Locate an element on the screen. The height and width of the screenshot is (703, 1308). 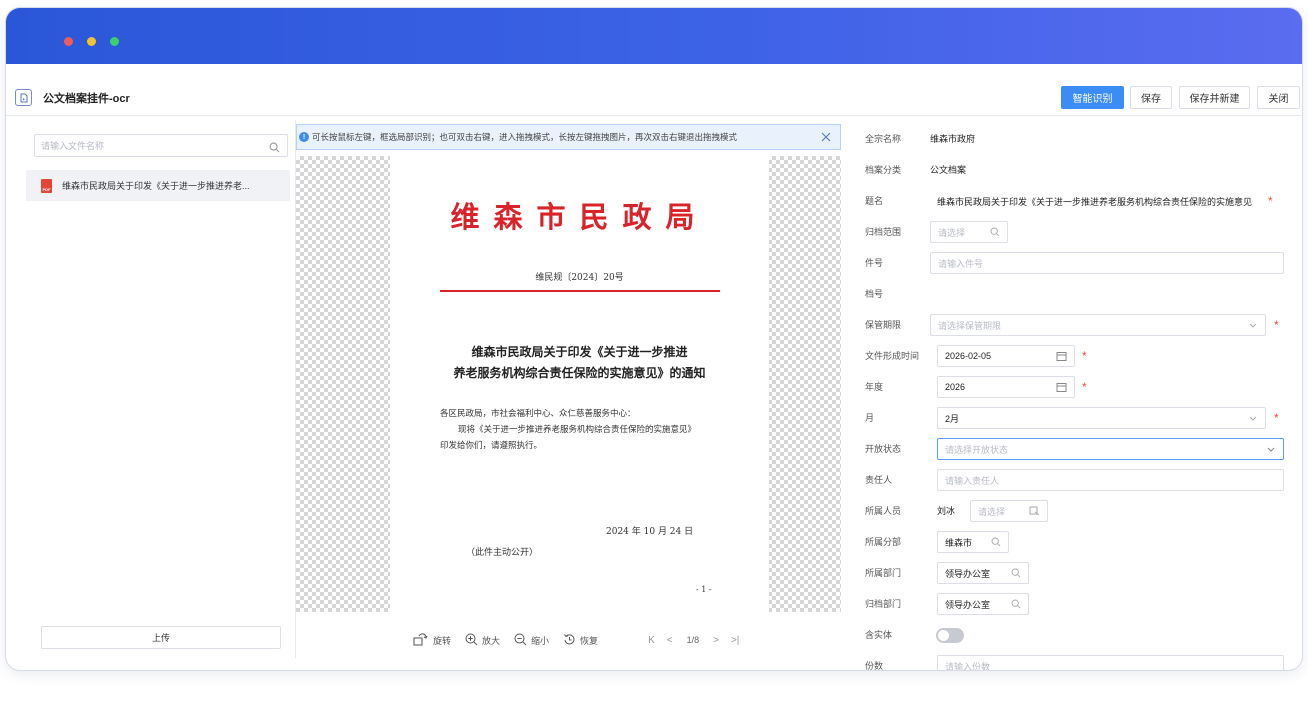
last-page-icon: >| is located at coordinates (735, 640).